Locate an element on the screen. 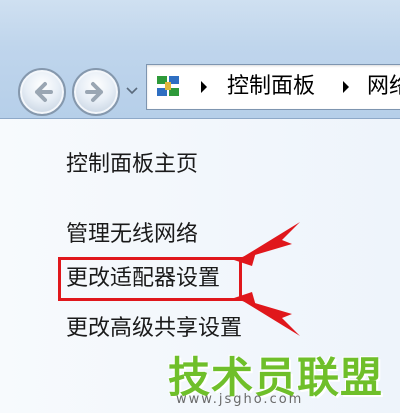  forward-arrow-icon is located at coordinates (94, 92).